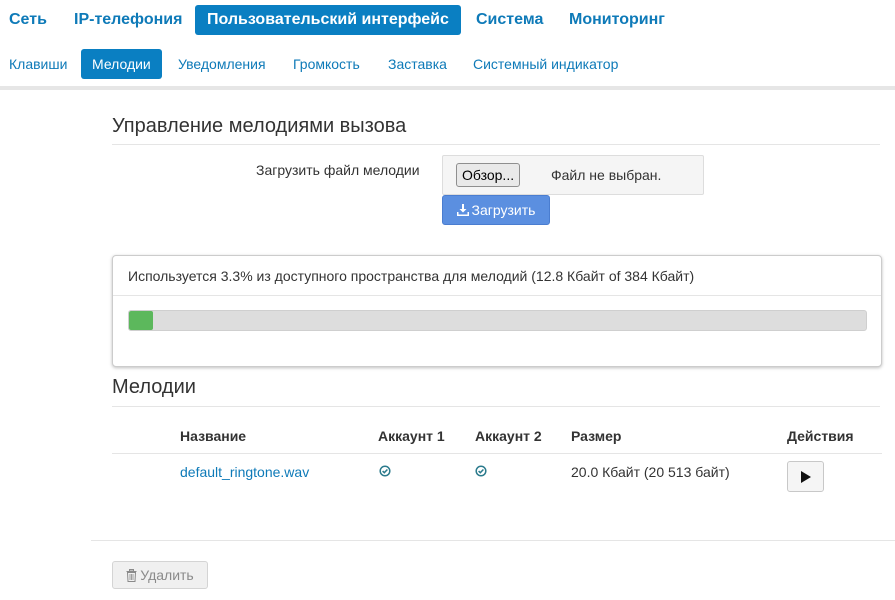 This screenshot has width=895, height=600. I want to click on upload-button: Загрузить, so click(496, 210).